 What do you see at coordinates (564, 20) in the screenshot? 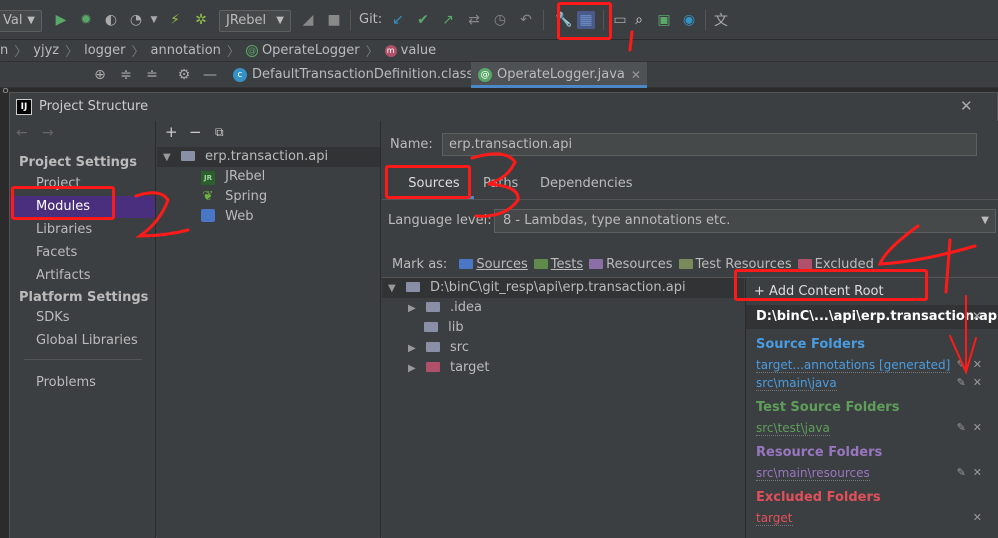
I see `settings-wrench-icon: 🔧` at bounding box center [564, 20].